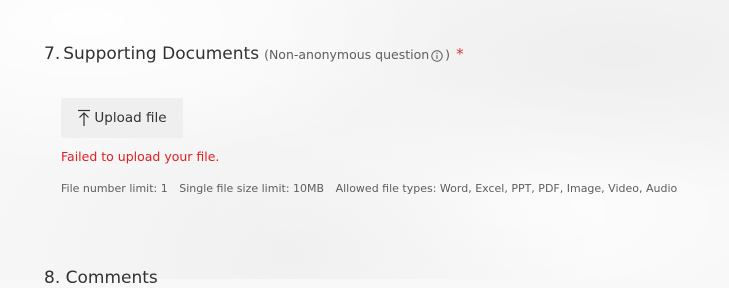 This screenshot has width=729, height=288. Describe the element at coordinates (52, 54) in the screenshot. I see `question-number: 7.` at that location.